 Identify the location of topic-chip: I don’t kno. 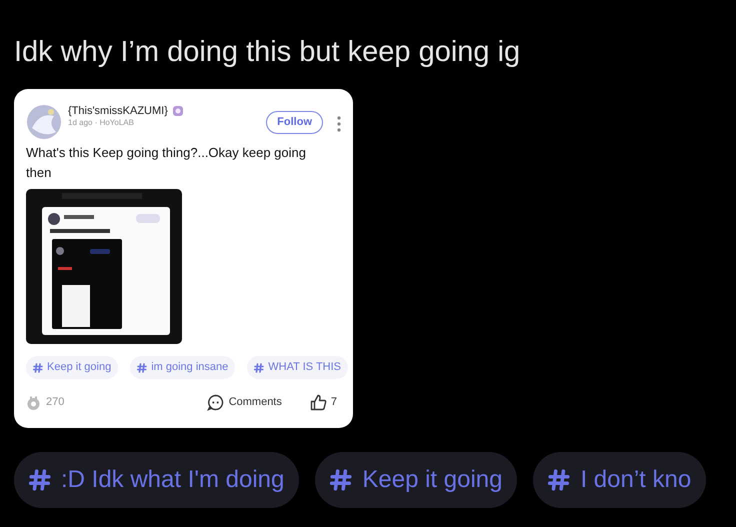
(619, 480).